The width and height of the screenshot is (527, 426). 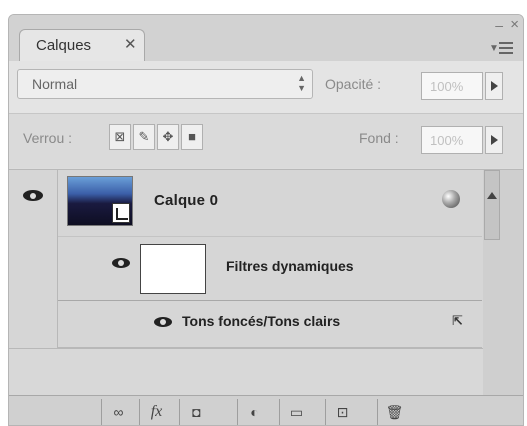 What do you see at coordinates (168, 137) in the screenshot?
I see `lock-position-icon: ✥` at bounding box center [168, 137].